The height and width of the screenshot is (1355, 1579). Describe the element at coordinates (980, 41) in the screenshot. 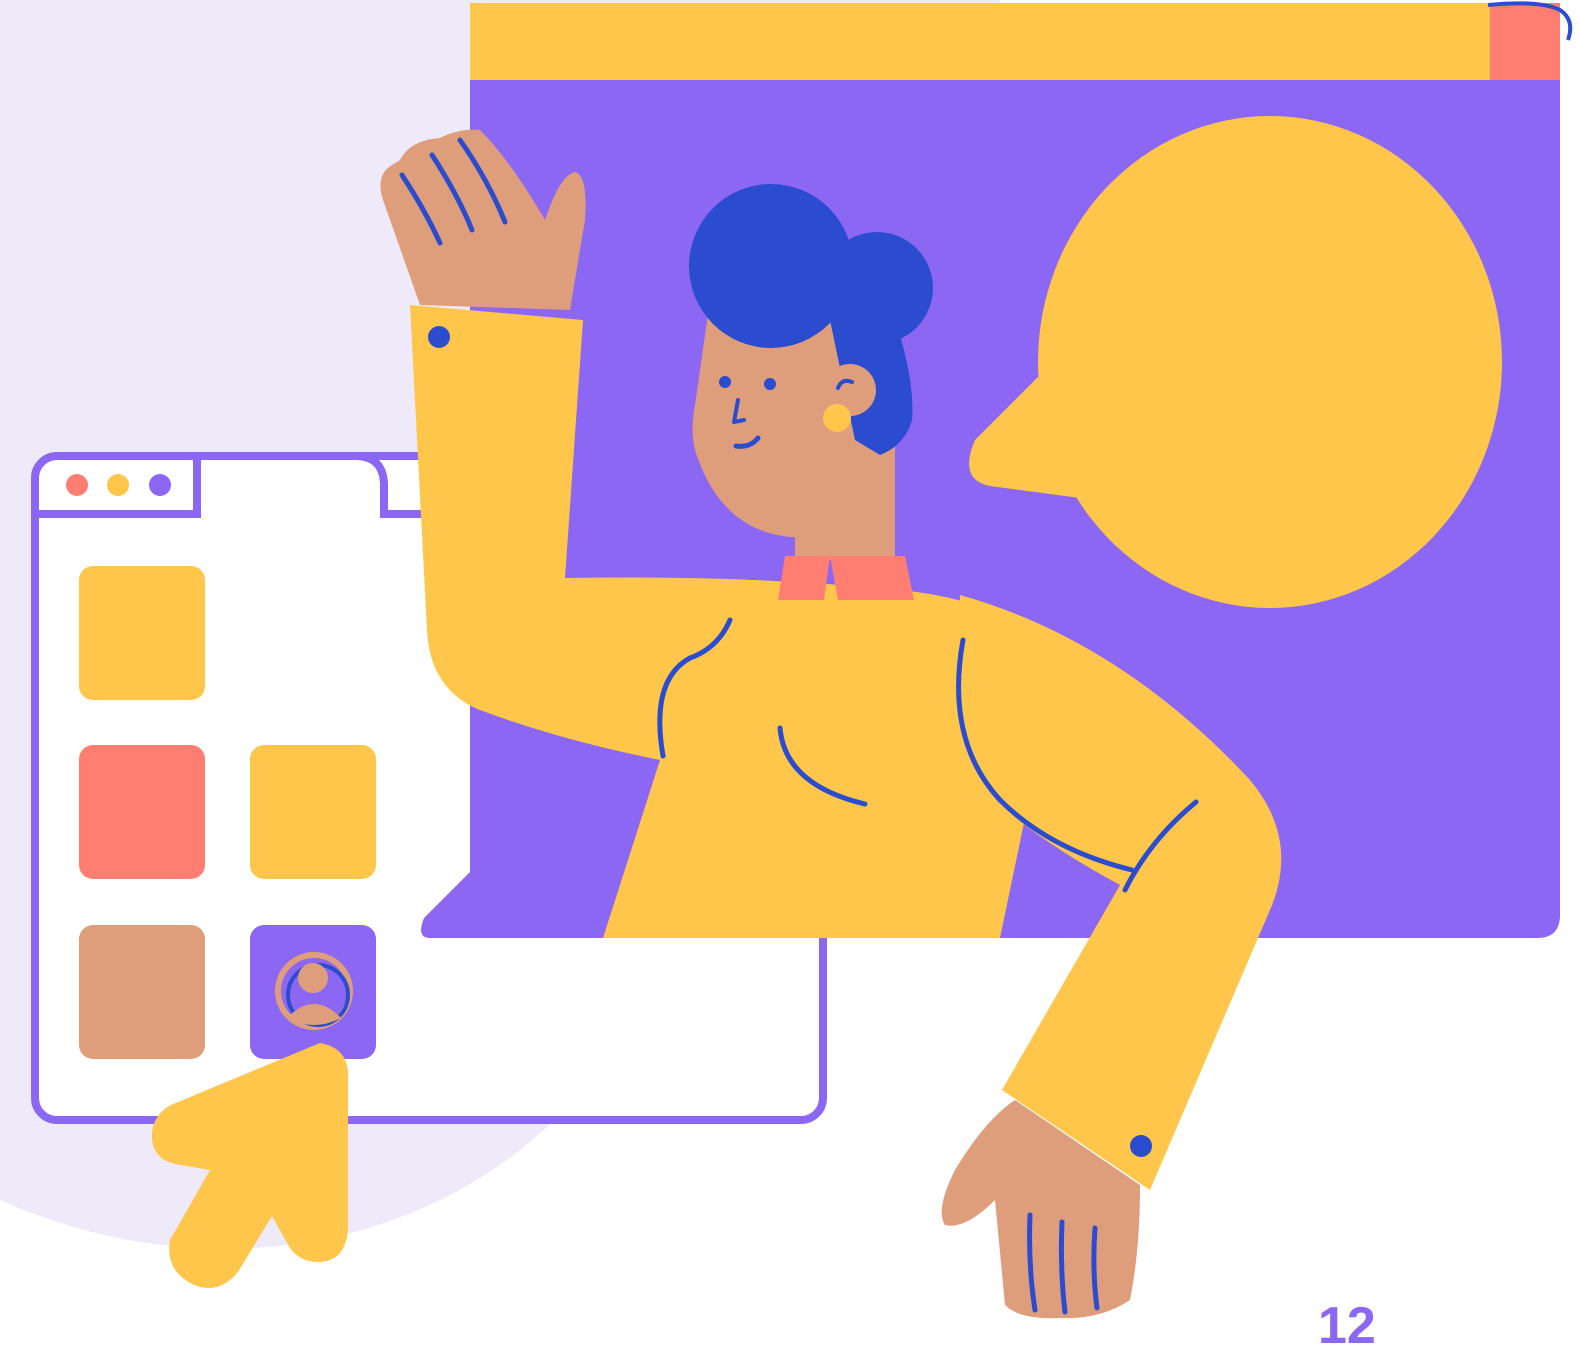

I see `large-window-titlebar` at that location.